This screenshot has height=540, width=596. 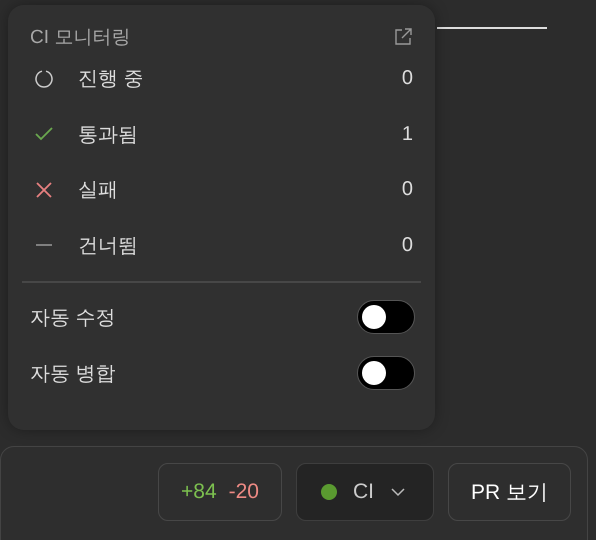 I want to click on status-label: 진행 중, so click(x=111, y=79).